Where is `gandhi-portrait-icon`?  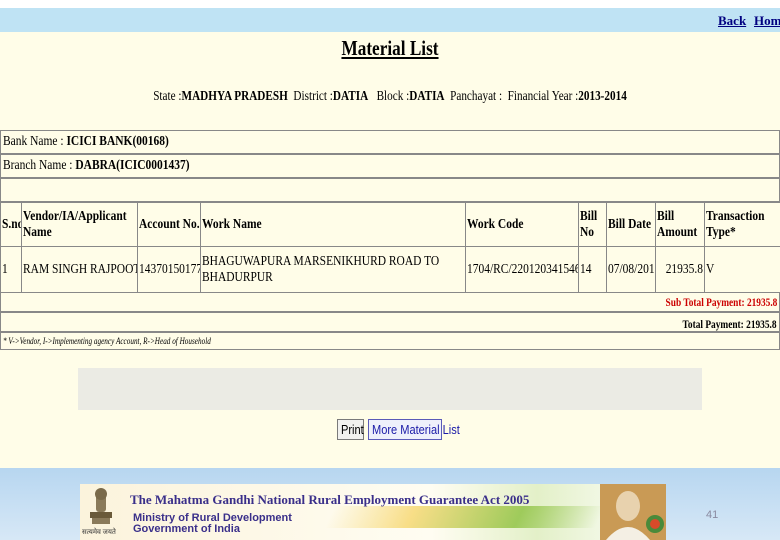
gandhi-portrait-icon is located at coordinates (633, 512).